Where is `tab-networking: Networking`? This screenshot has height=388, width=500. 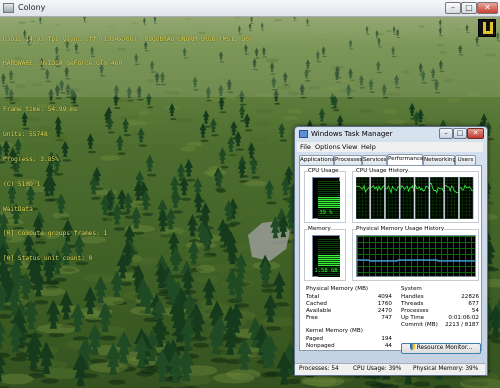
tab-networking: Networking is located at coordinates (439, 160).